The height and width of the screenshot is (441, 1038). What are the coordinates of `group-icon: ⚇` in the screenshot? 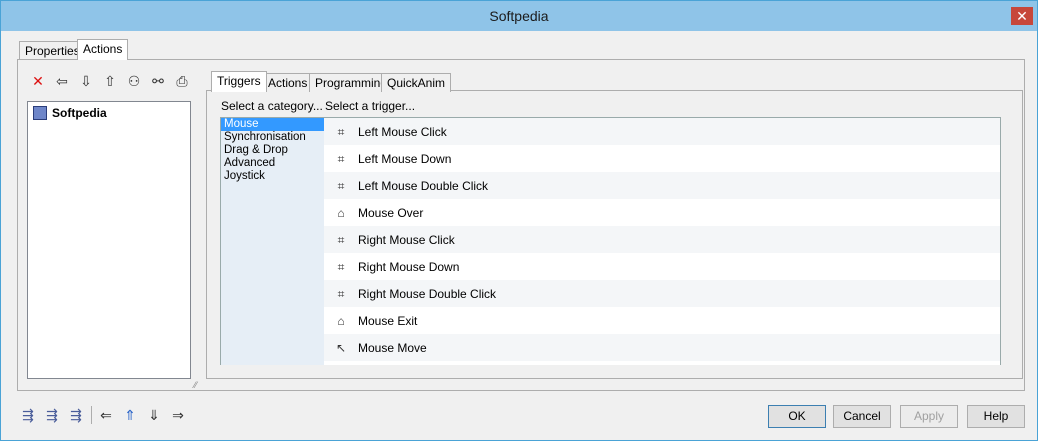 It's located at (134, 81).